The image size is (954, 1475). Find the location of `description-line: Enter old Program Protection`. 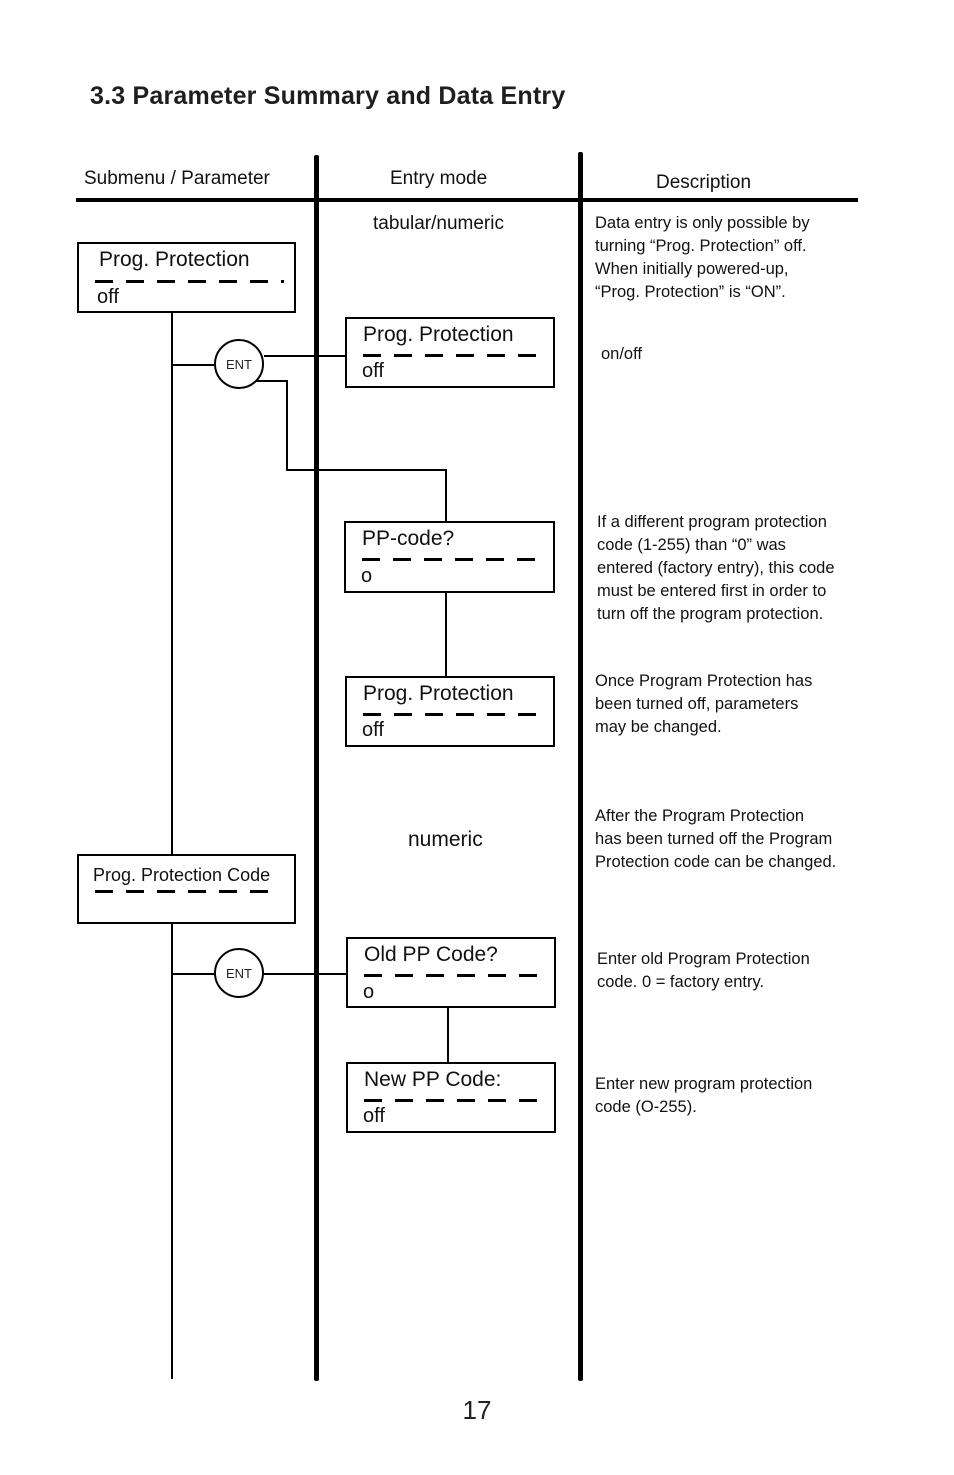

description-line: Enter old Program Protection is located at coordinates (703, 959).